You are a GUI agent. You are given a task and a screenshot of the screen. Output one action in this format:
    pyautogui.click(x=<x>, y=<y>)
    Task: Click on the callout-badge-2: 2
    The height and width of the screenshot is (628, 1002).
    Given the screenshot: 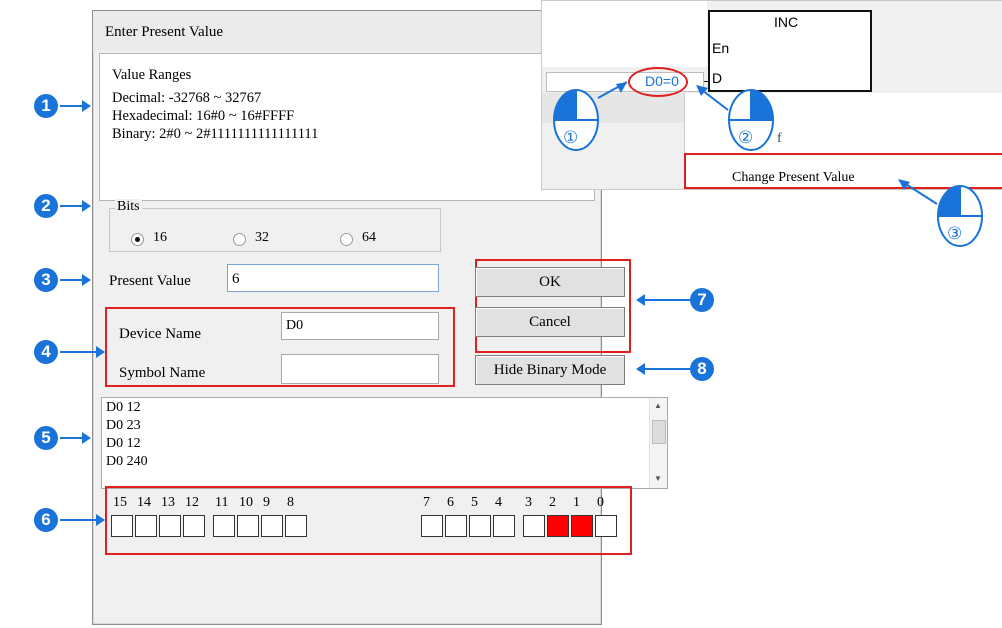 What is the action you would take?
    pyautogui.click(x=46, y=206)
    